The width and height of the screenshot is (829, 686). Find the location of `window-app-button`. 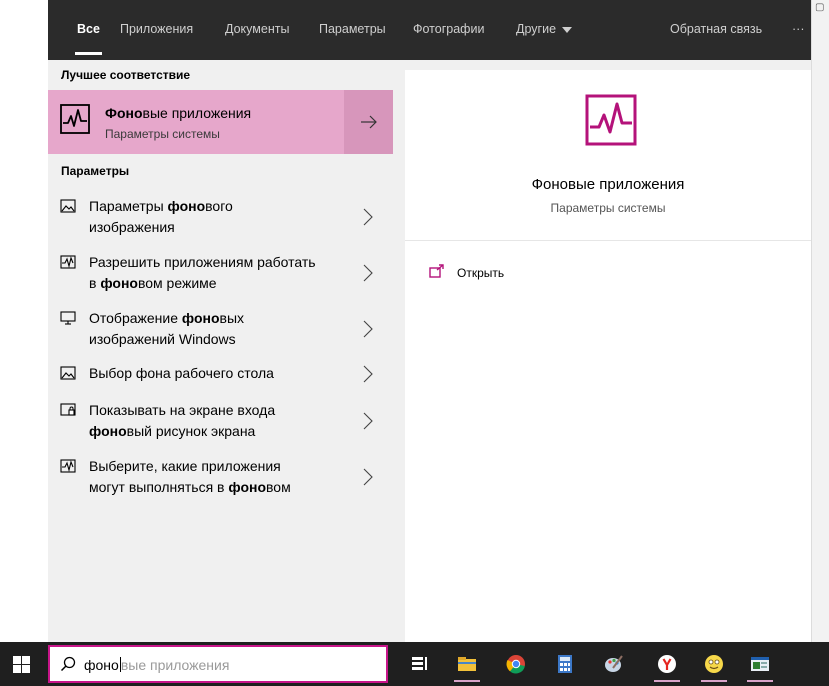

window-app-button is located at coordinates (760, 664).